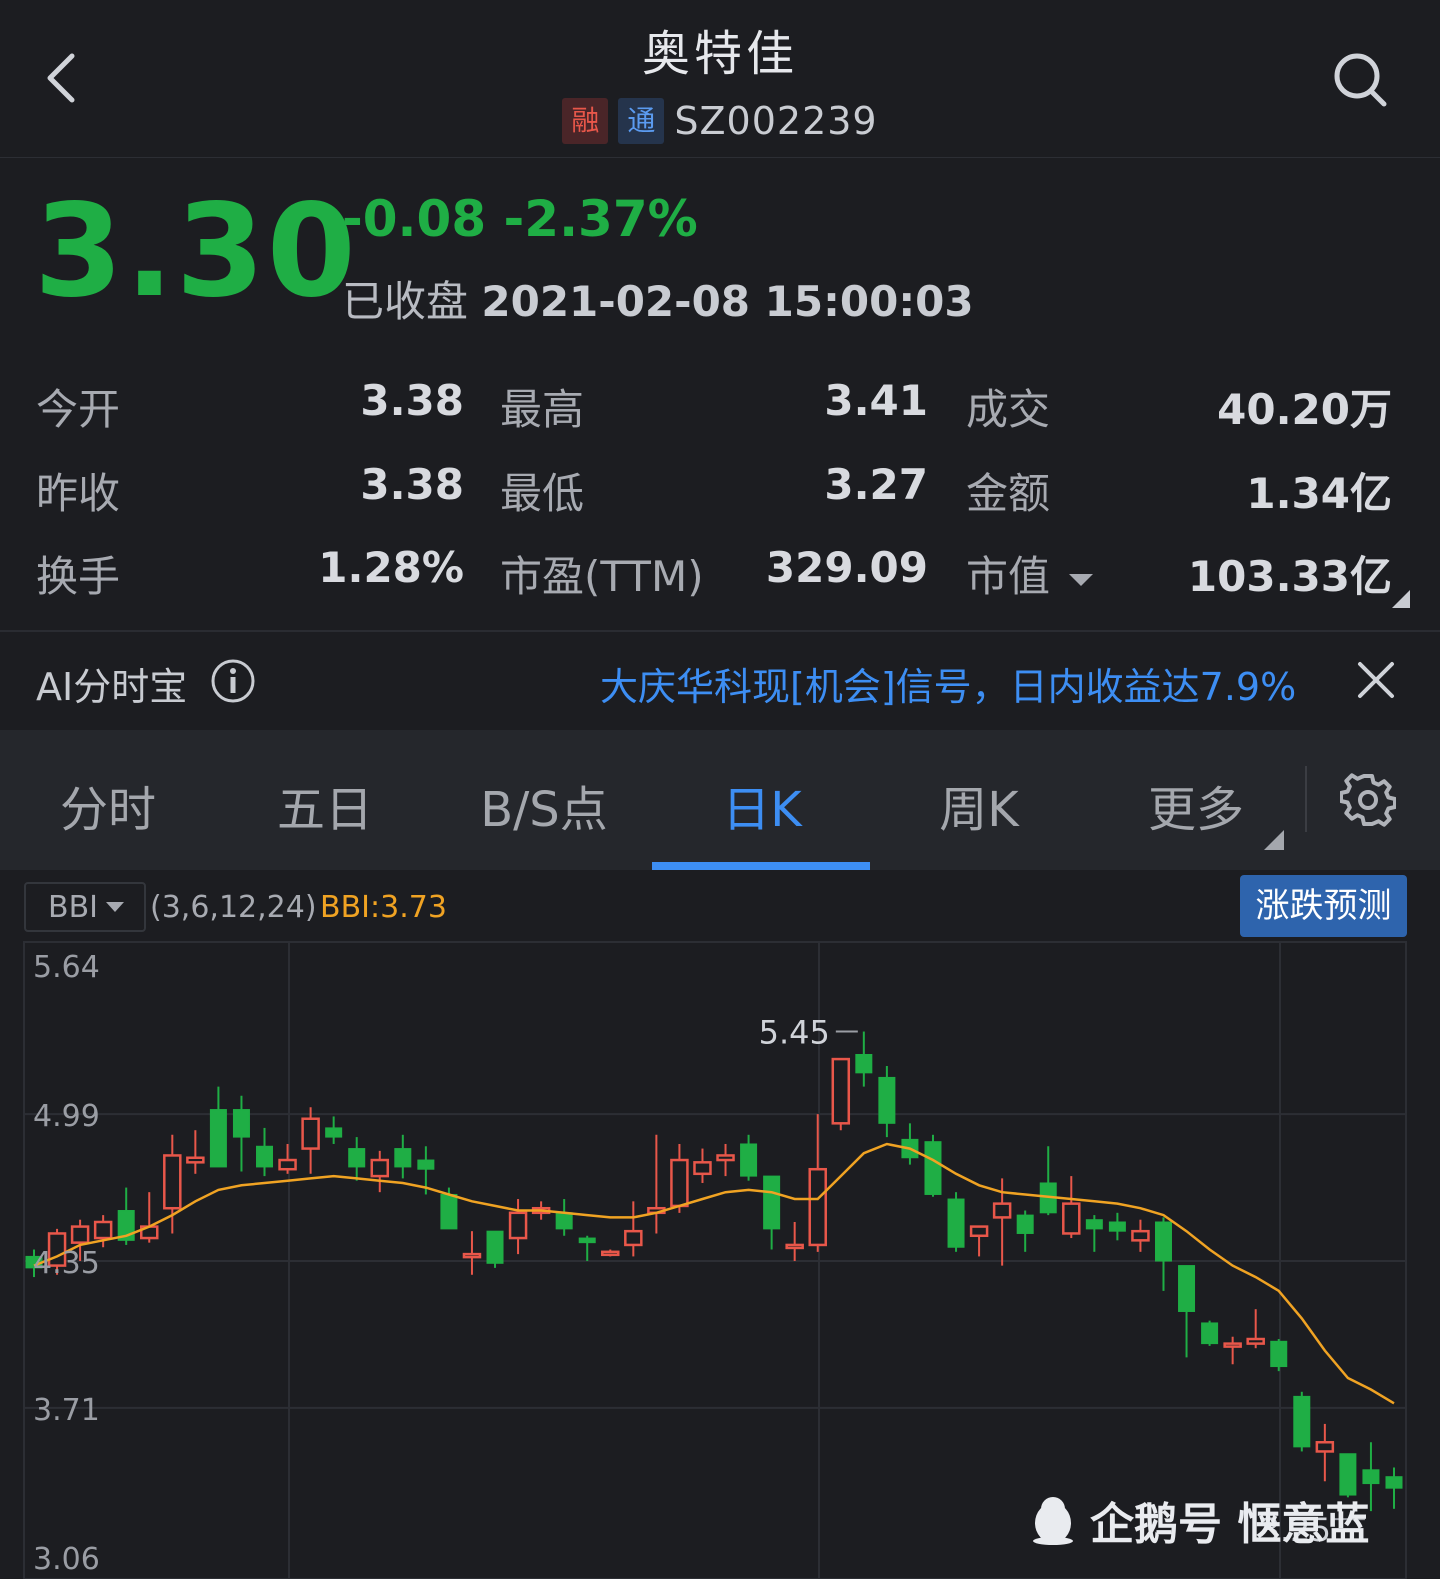 This screenshot has width=1440, height=1579. Describe the element at coordinates (66, 1263) in the screenshot. I see `y-tick-label: 4.35` at that location.